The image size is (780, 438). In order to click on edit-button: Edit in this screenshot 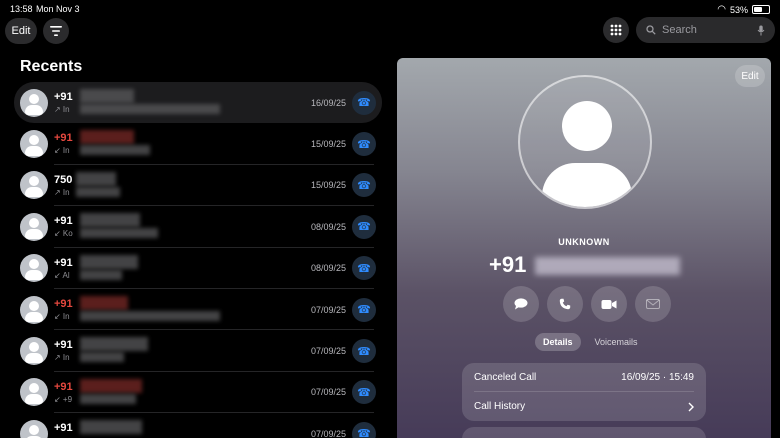, I will do `click(21, 31)`.